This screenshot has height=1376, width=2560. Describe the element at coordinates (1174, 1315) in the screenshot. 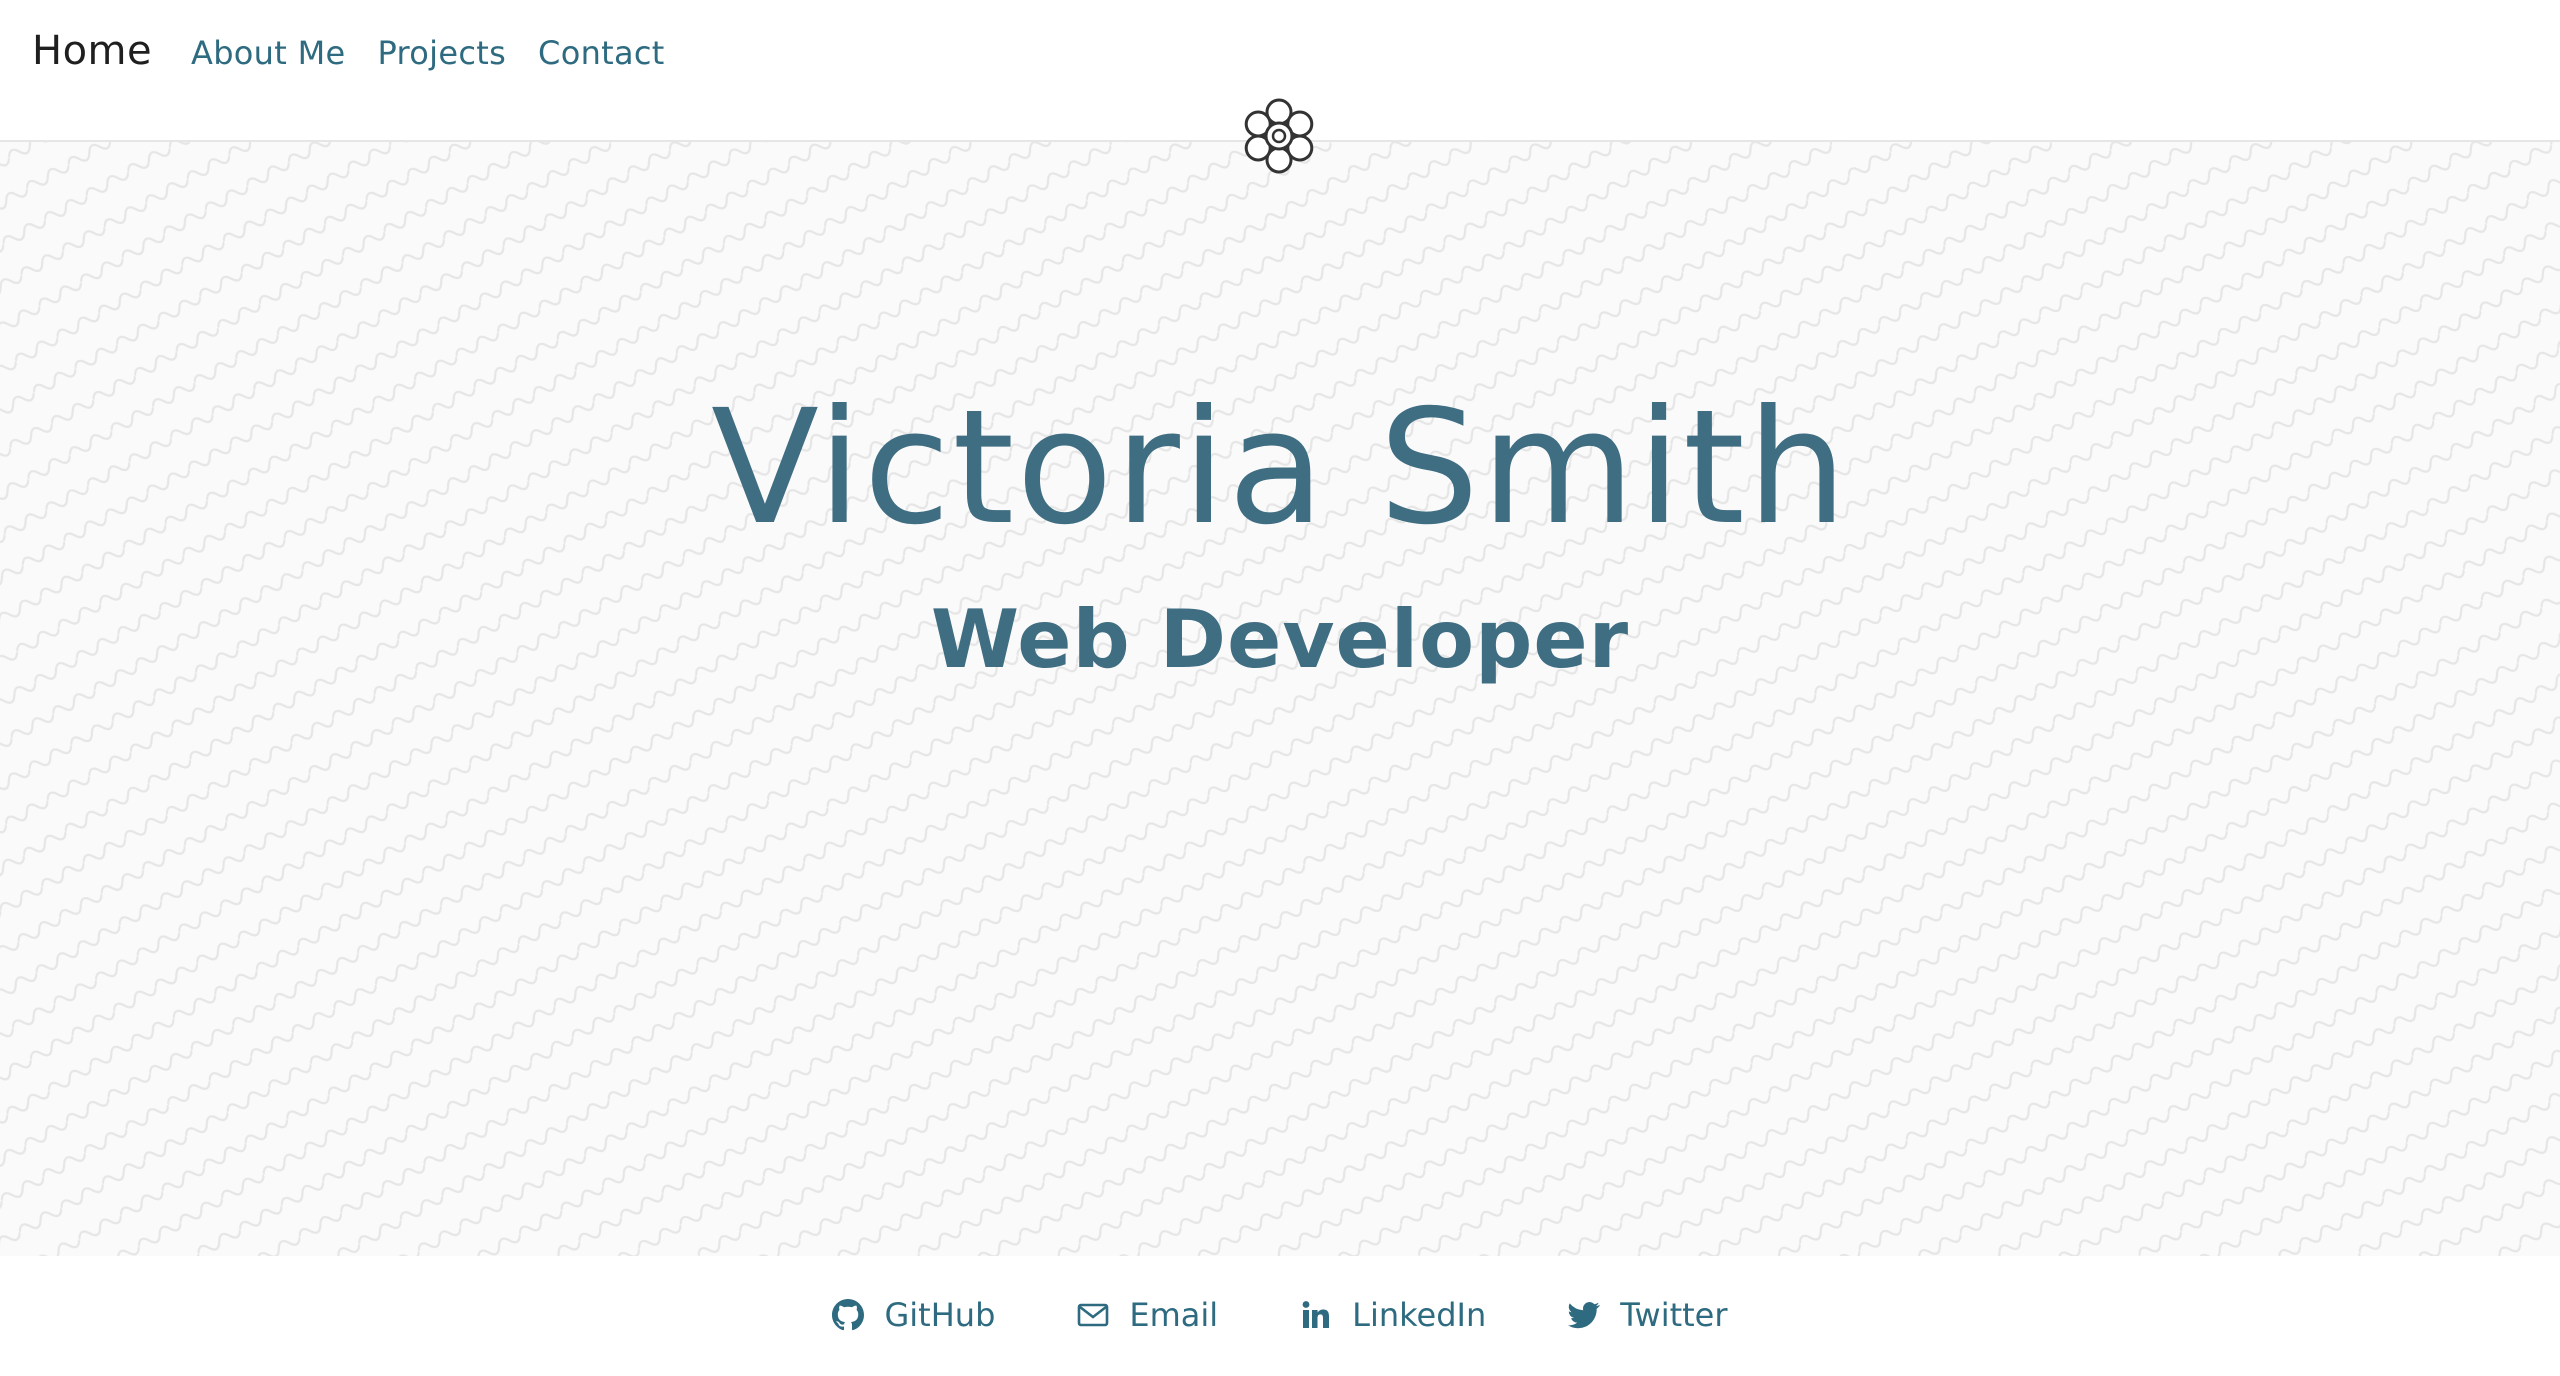

I see `email-label: Email` at that location.